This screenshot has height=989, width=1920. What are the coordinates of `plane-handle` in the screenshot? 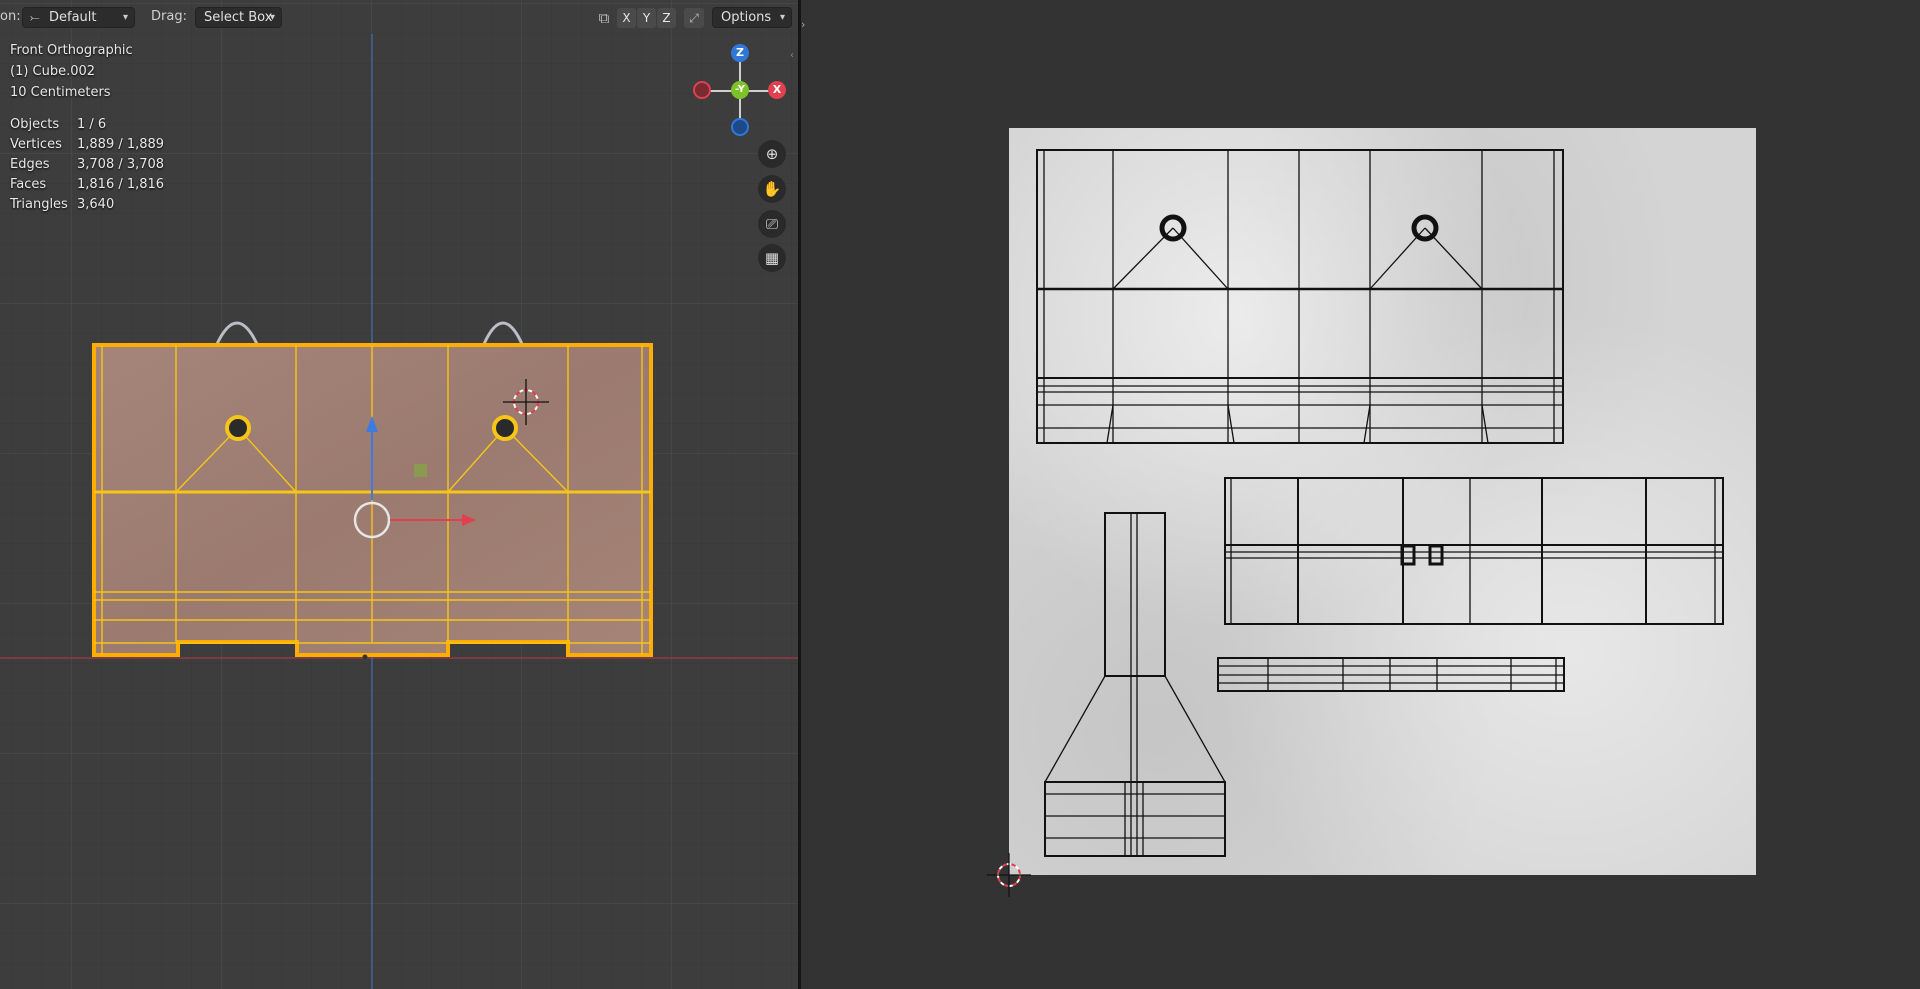 It's located at (420, 470).